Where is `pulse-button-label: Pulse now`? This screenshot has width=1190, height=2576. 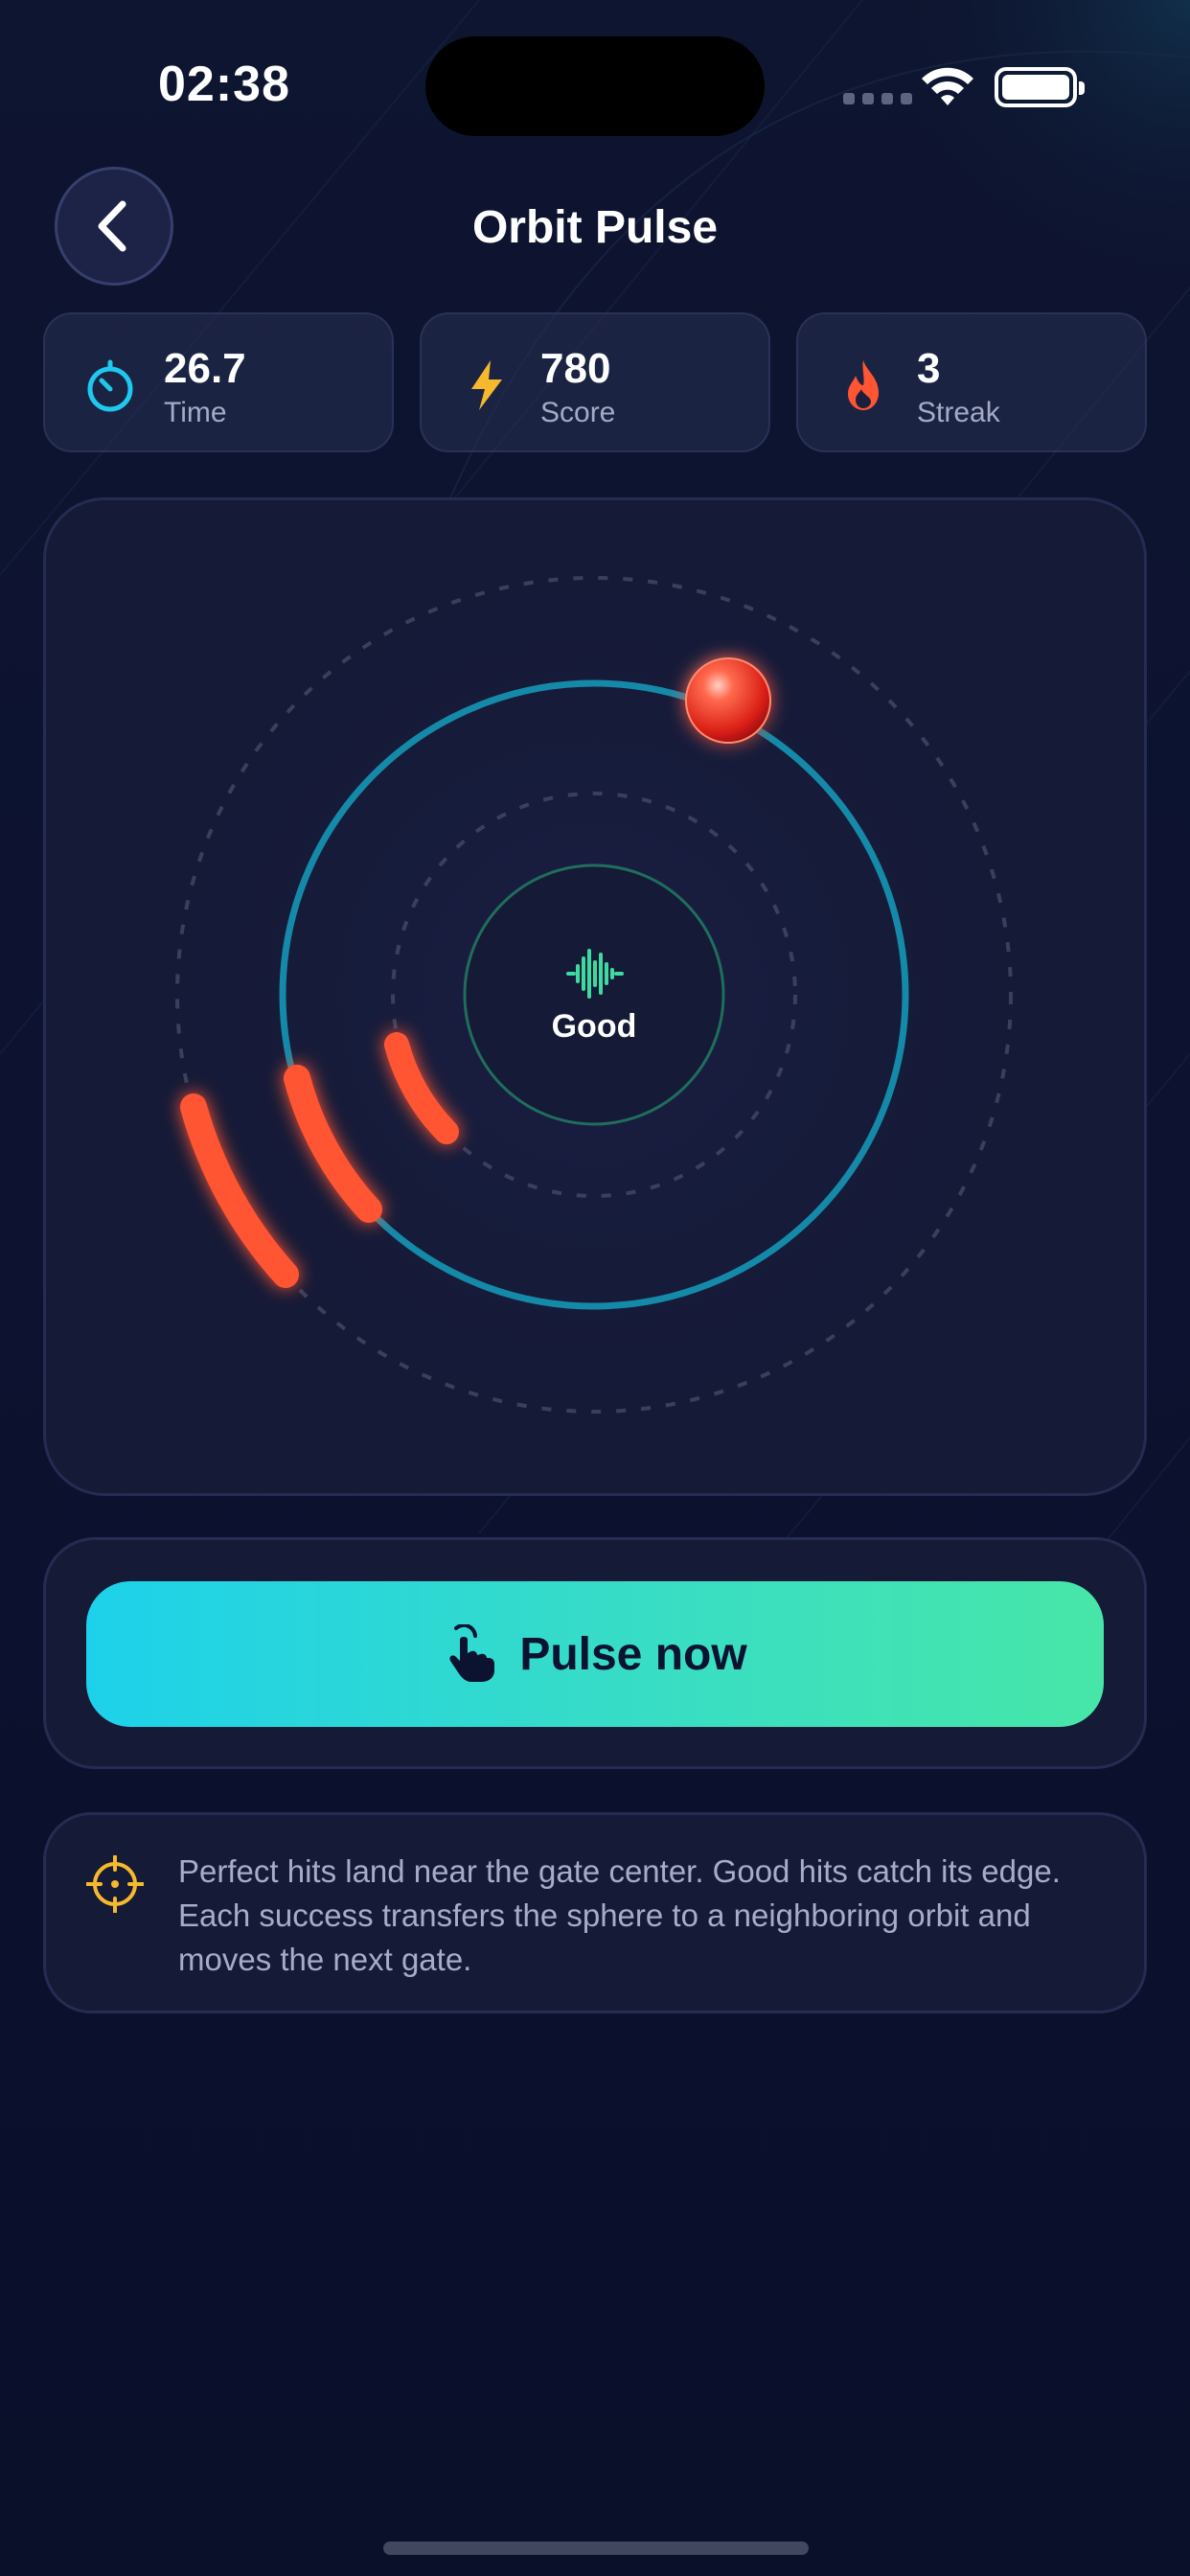 pulse-button-label: Pulse now is located at coordinates (633, 1654).